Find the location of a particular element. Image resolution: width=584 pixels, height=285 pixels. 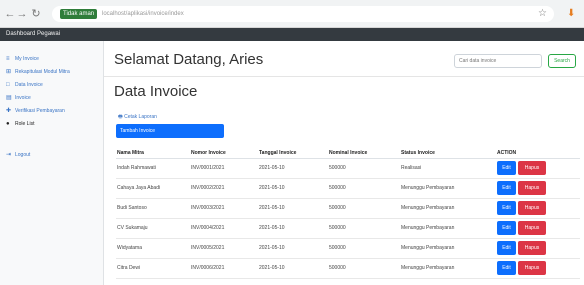

reload-icon: ↻ is located at coordinates (36, 14).